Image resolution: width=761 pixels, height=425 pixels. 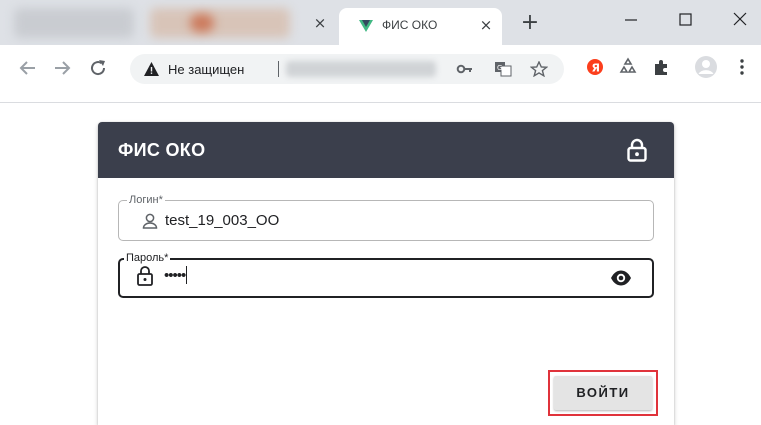 I want to click on password-field-label: Пароль*, so click(x=147, y=258).